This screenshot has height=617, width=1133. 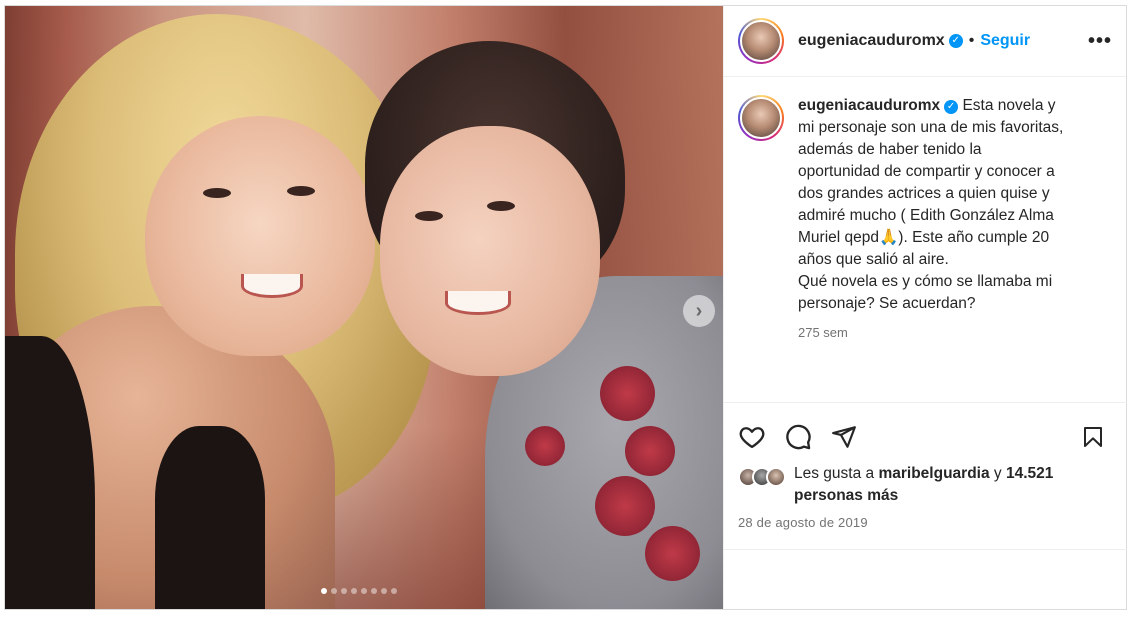 What do you see at coordinates (948, 332) in the screenshot?
I see `caption-age: 275 sem` at bounding box center [948, 332].